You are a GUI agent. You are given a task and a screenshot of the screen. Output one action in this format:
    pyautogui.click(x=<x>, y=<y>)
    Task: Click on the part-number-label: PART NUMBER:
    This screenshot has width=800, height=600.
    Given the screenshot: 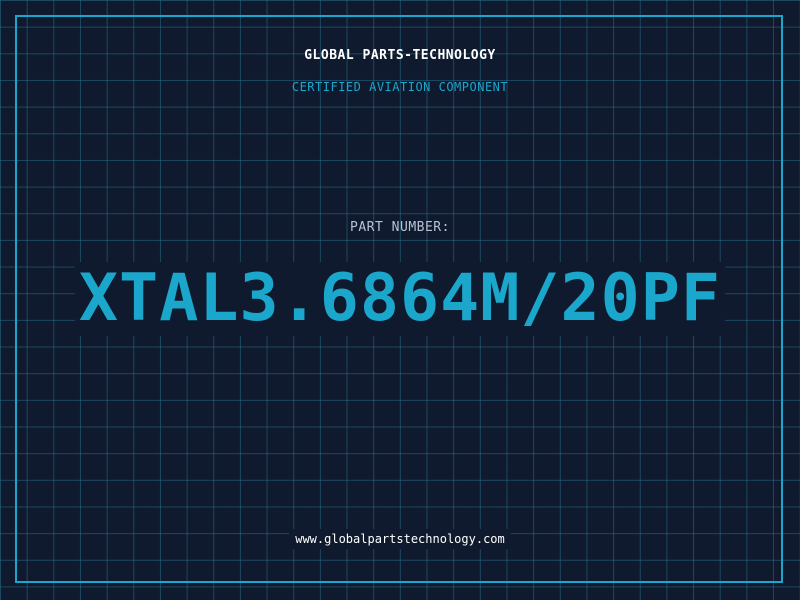 What is the action you would take?
    pyautogui.click(x=400, y=227)
    